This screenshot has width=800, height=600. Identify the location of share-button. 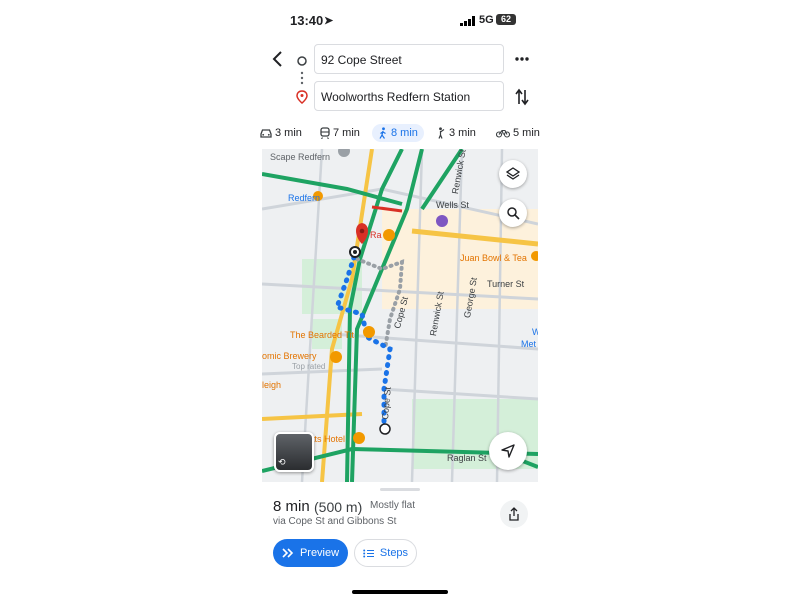
(514, 514).